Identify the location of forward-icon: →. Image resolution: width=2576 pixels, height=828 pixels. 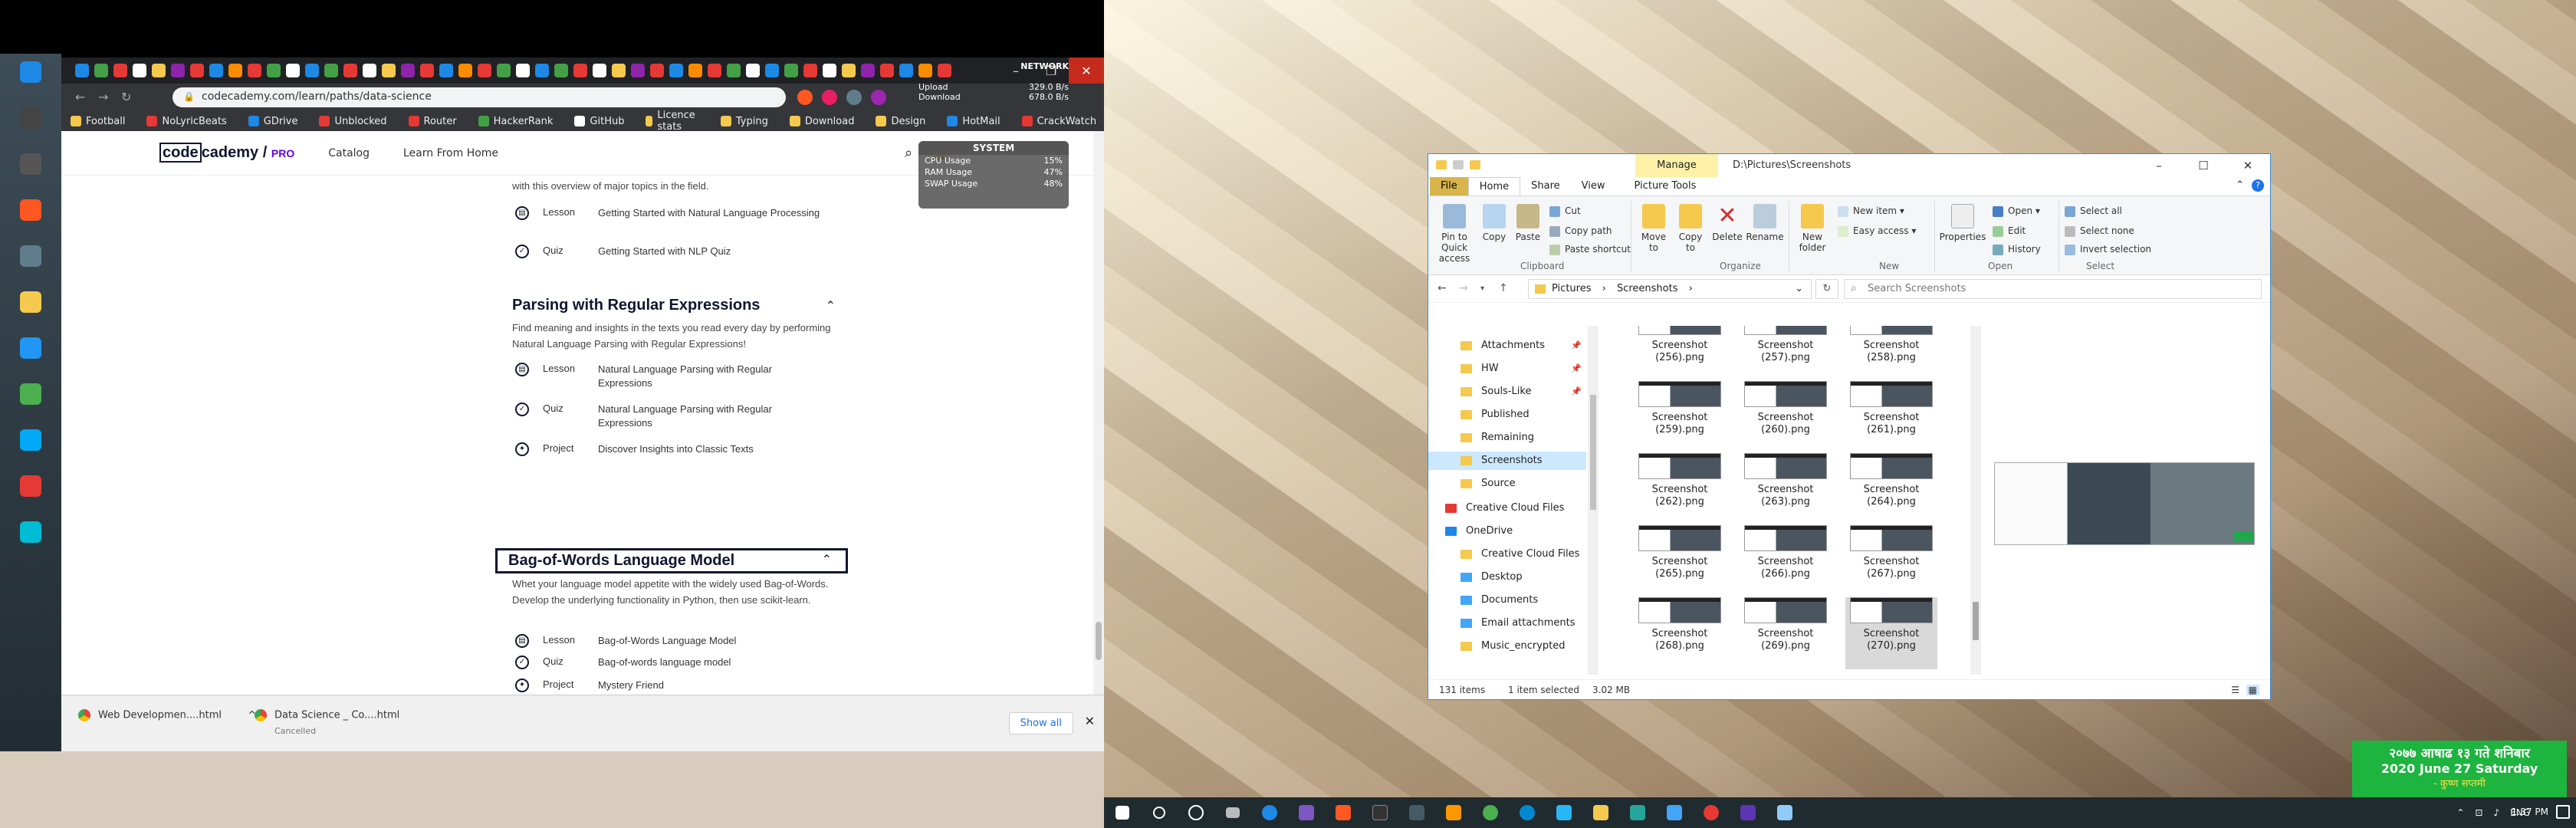
(1464, 288).